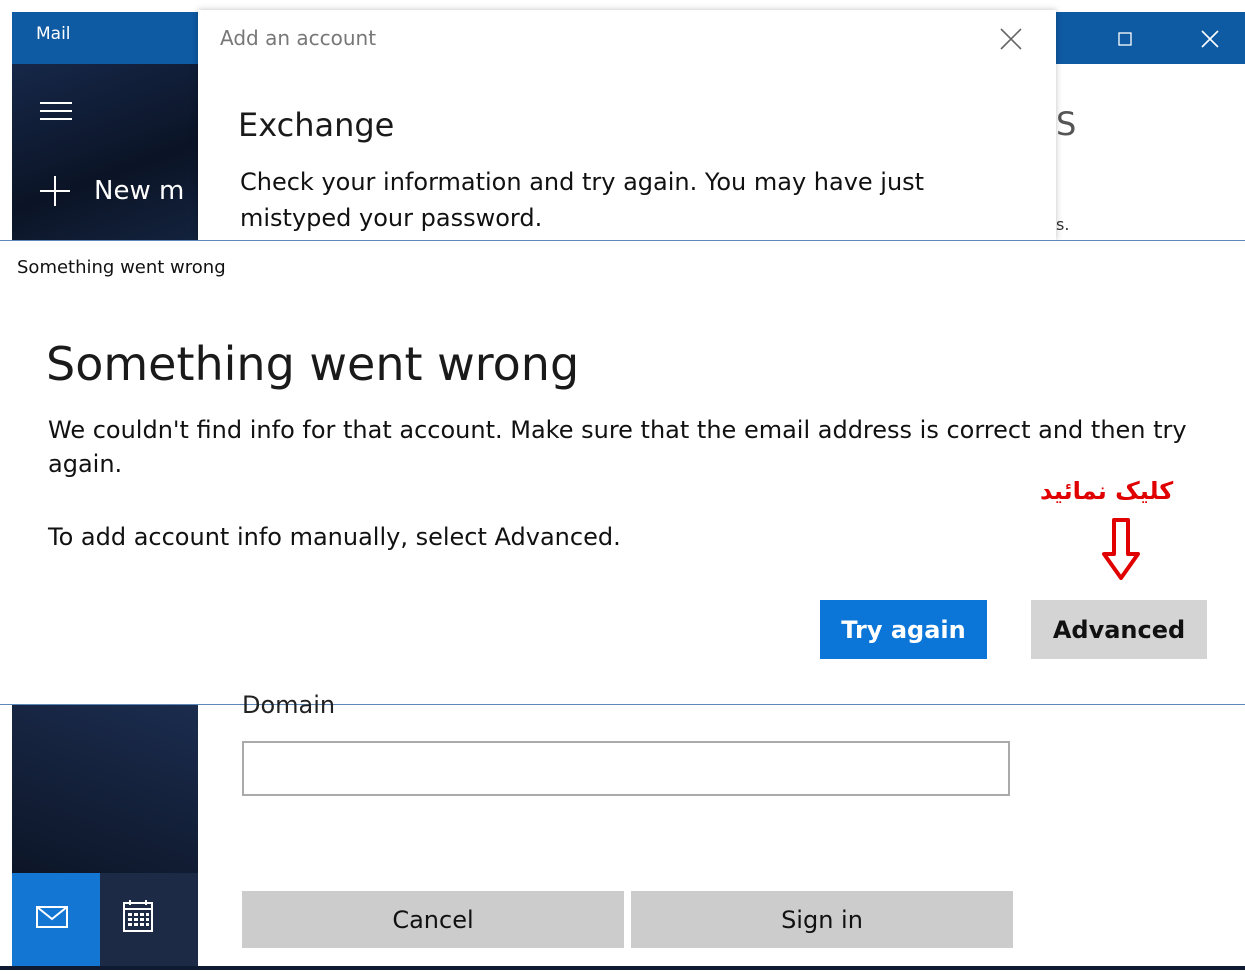 This screenshot has height=974, width=1245. Describe the element at coordinates (52, 917) in the screenshot. I see `mail-icon` at that location.